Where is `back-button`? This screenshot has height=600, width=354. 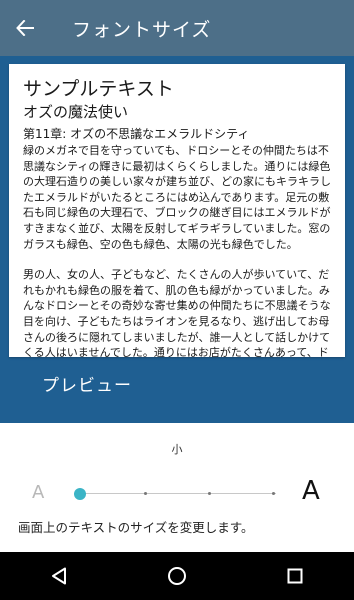 back-button is located at coordinates (25, 28).